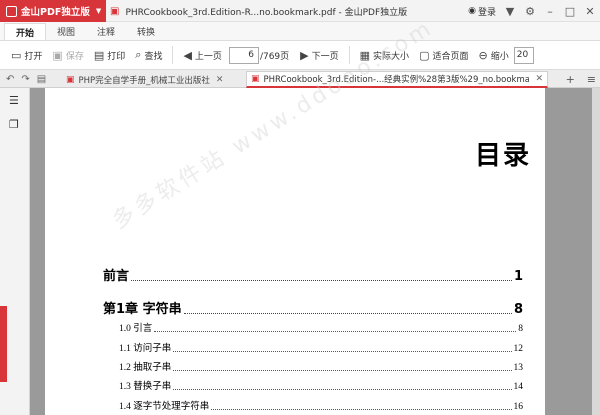  I want to click on toc-entry-label: 前言, so click(116, 276).